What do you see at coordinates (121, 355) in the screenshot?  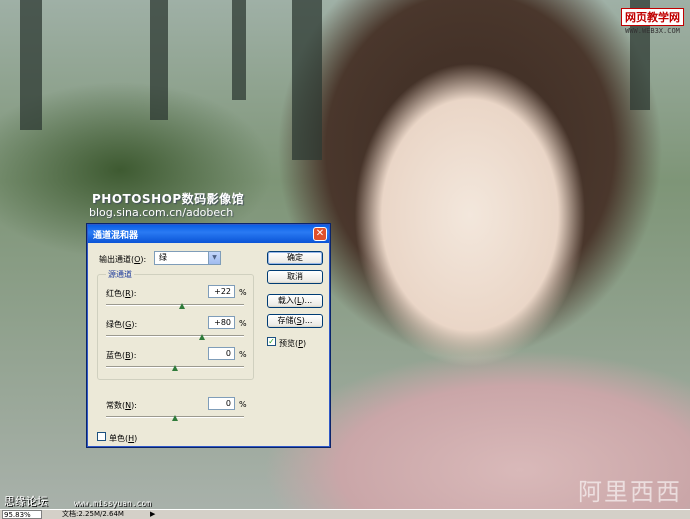 I see `blue-label: 蓝色(B):` at bounding box center [121, 355].